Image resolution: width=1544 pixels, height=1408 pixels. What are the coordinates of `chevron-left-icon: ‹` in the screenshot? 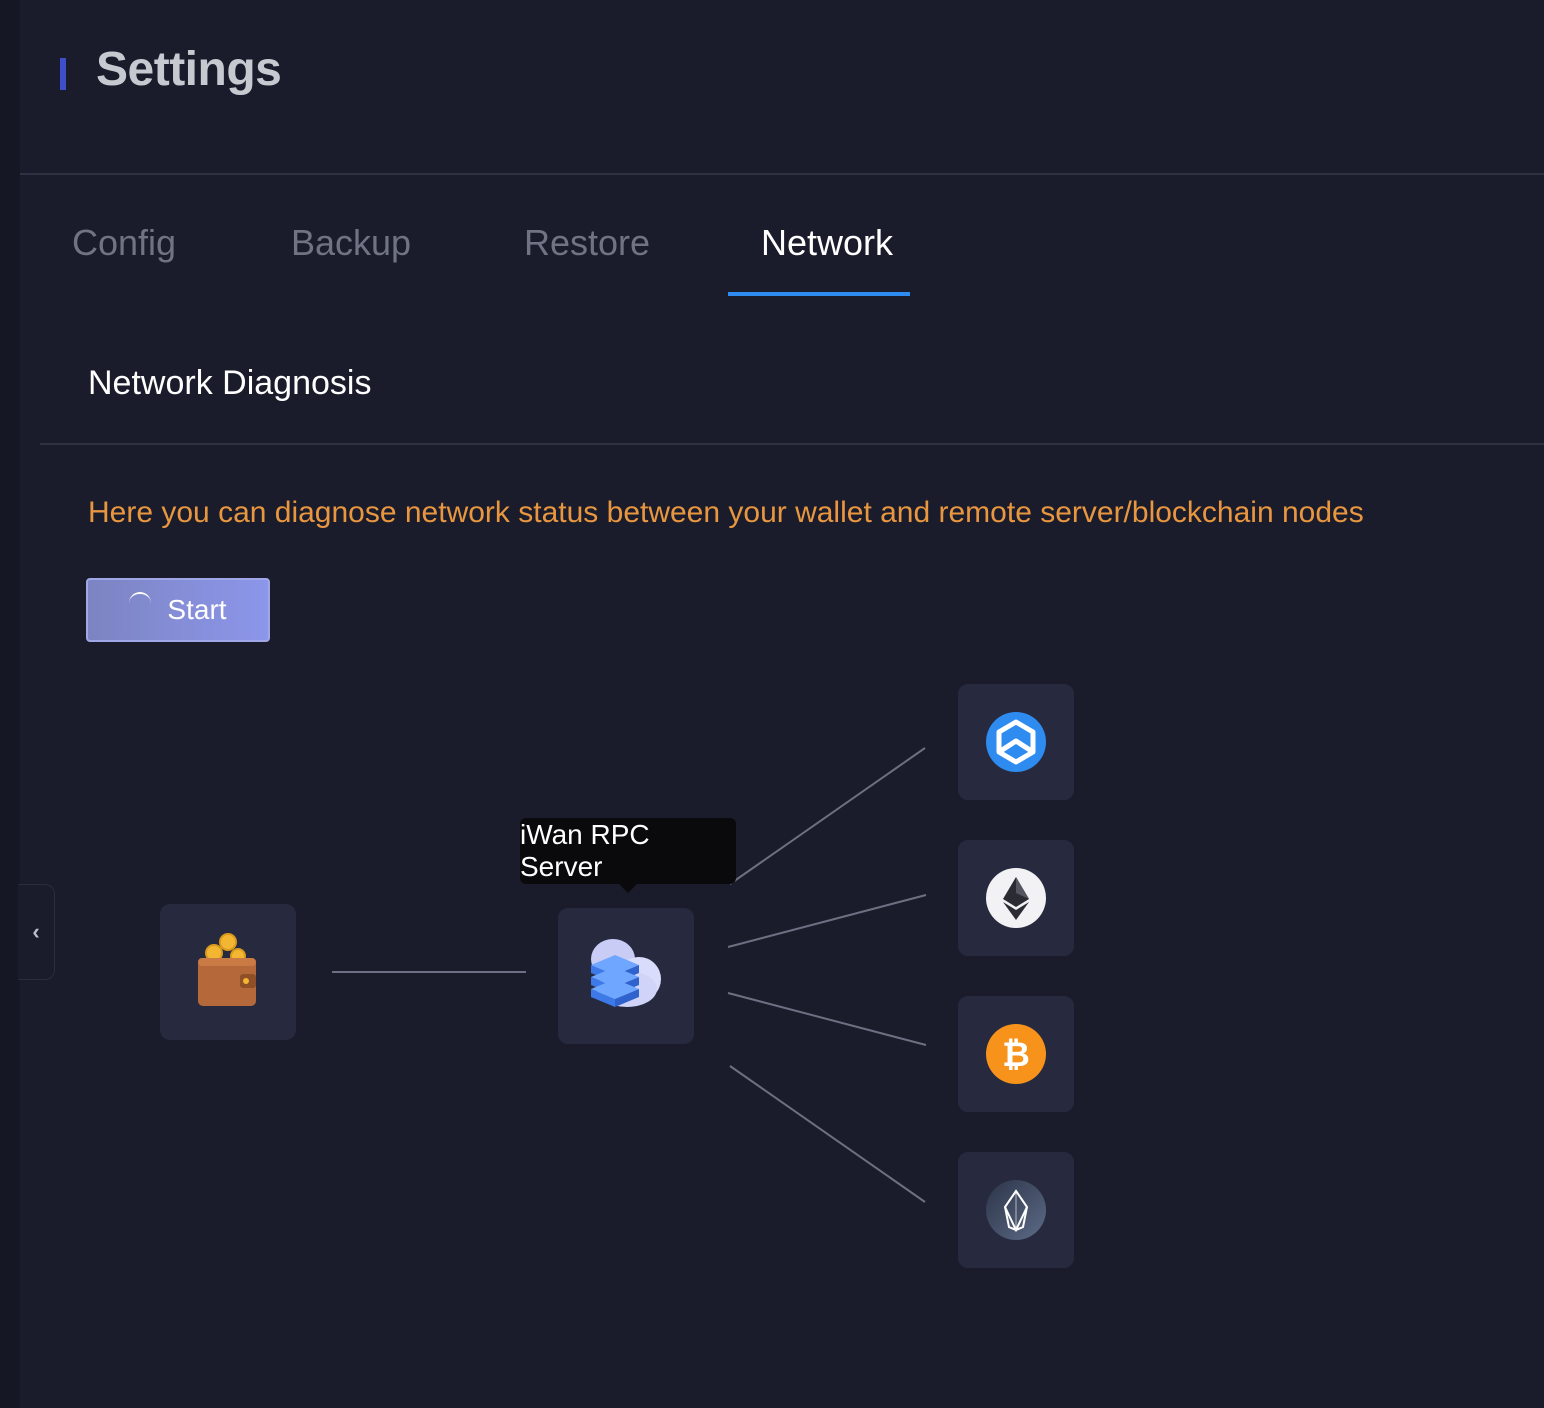 It's located at (36, 931).